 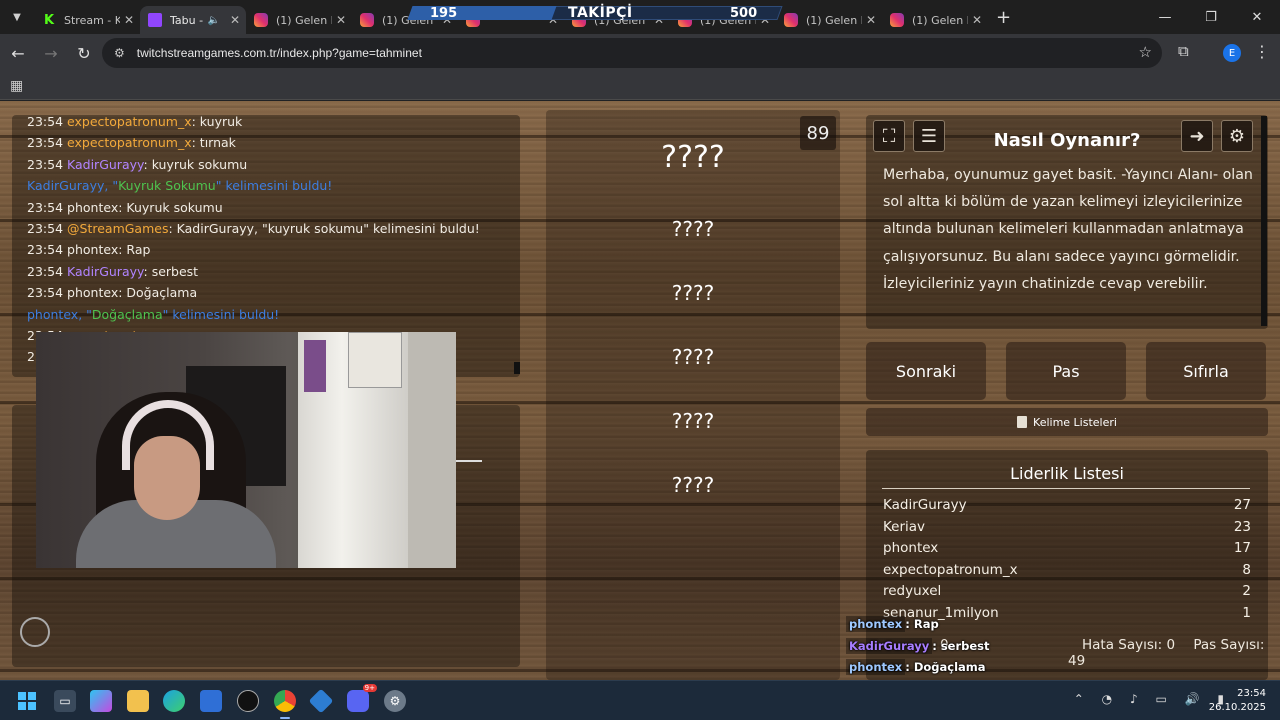 What do you see at coordinates (1067, 140) in the screenshot?
I see `how-to-play-title: Nasıl Oynanır?` at bounding box center [1067, 140].